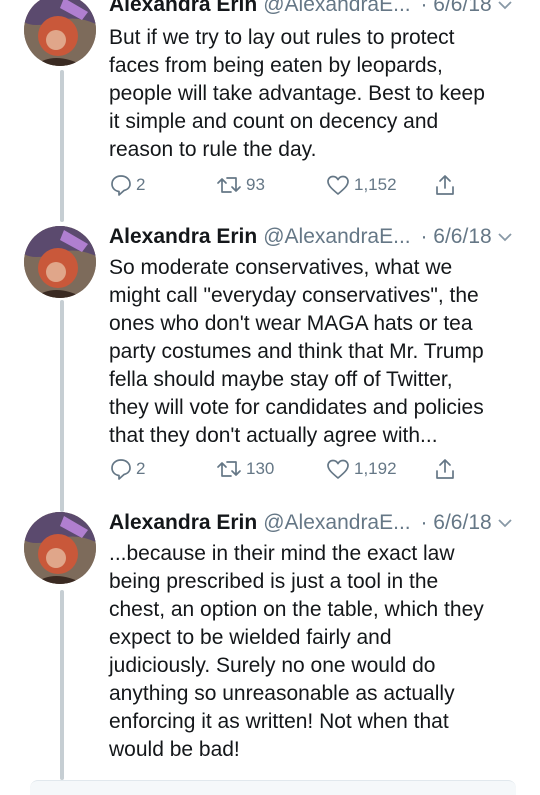 This screenshot has height=795, width=540. Describe the element at coordinates (296, 351) in the screenshot. I see `tweet-text-line: party costumes and think that Mr. Trump` at that location.